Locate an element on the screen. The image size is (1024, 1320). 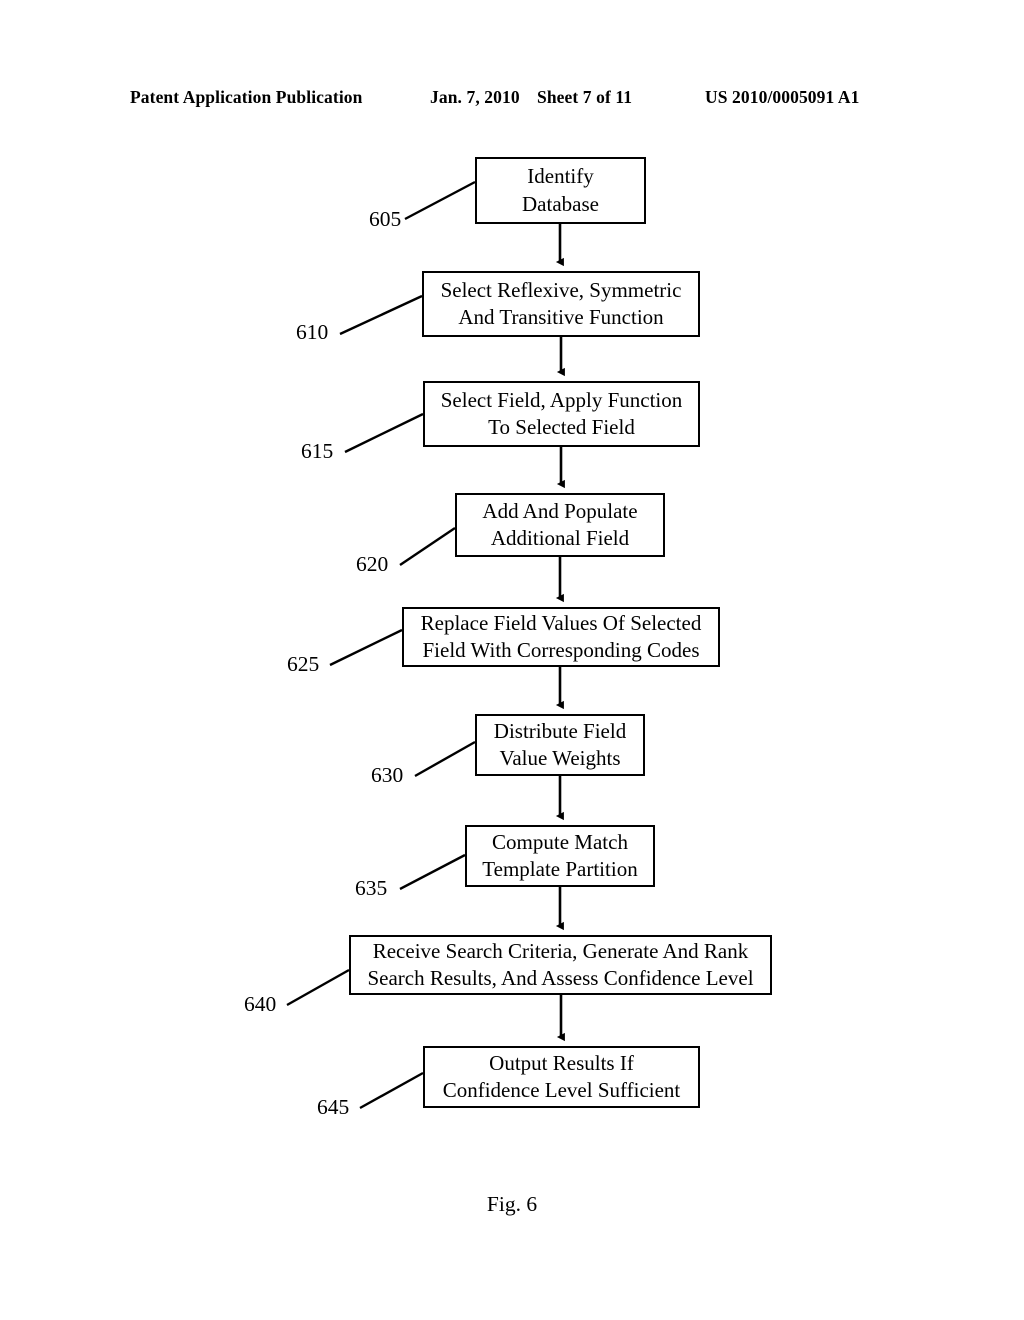
figure-caption: Fig. 6 is located at coordinates (512, 1204).